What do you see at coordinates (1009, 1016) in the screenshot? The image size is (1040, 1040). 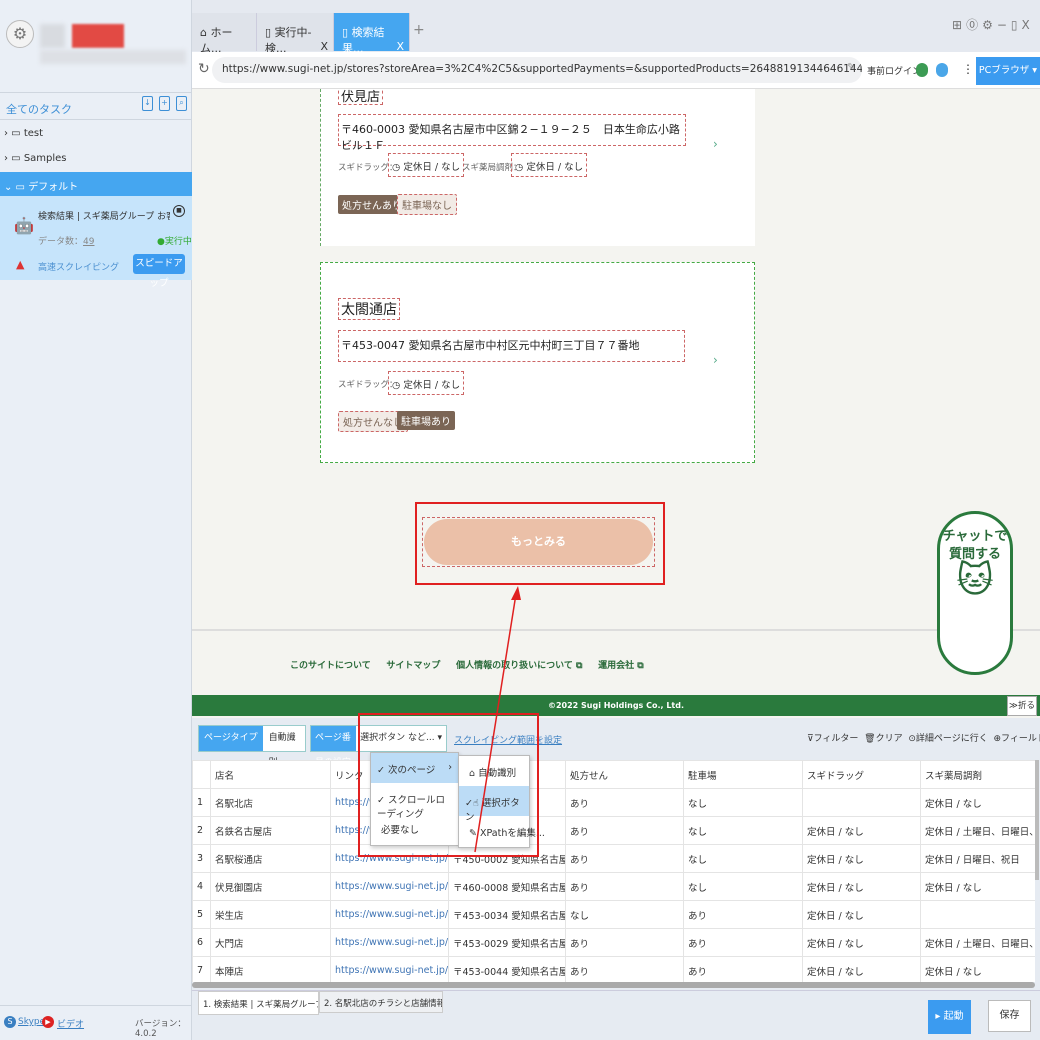 I see `save-button: 保存` at bounding box center [1009, 1016].